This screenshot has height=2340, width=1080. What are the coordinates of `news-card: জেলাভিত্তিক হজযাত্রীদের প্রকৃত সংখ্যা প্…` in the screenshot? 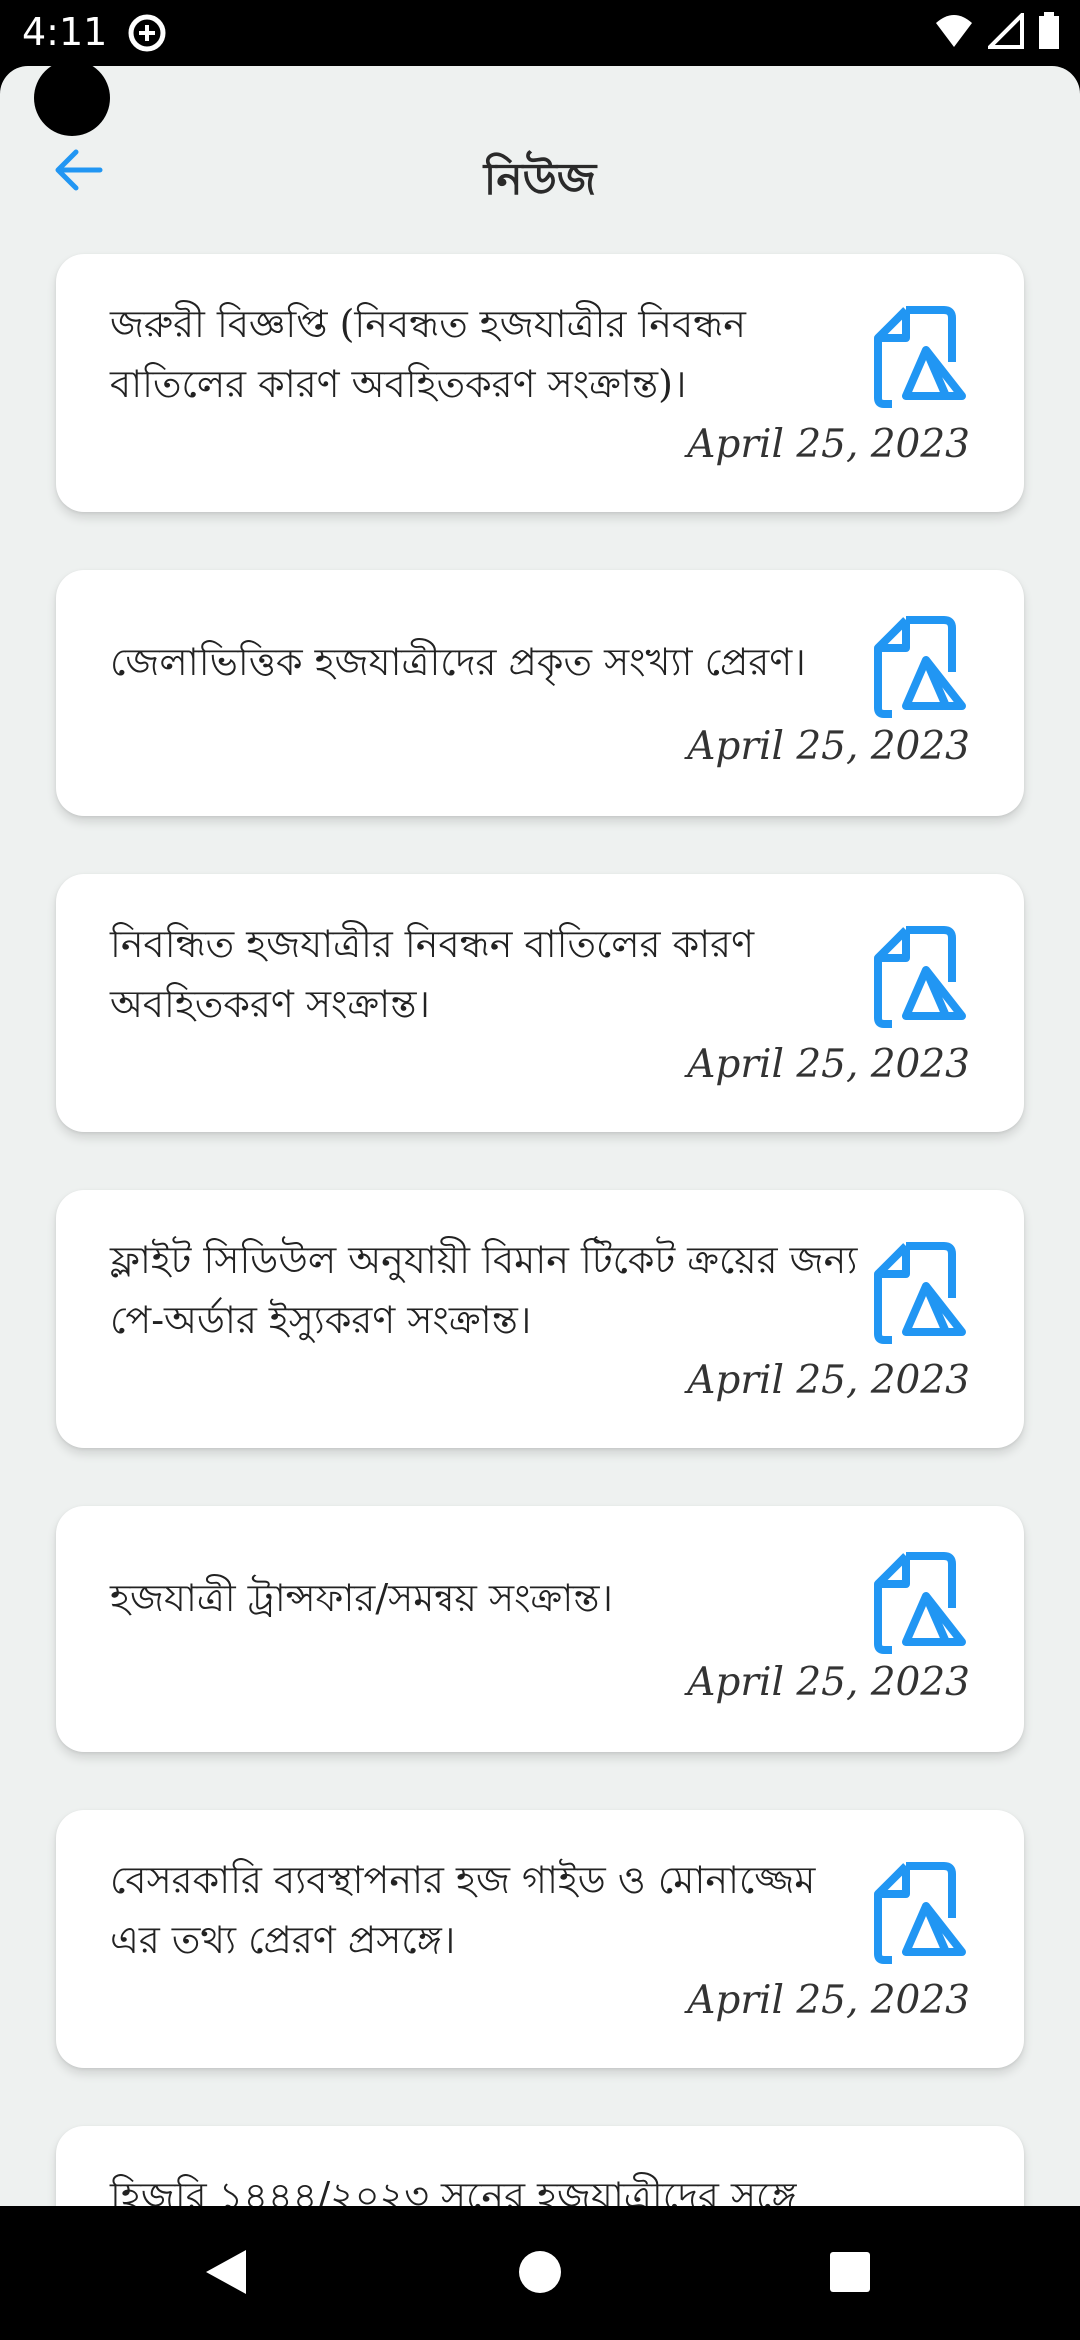 It's located at (540, 693).